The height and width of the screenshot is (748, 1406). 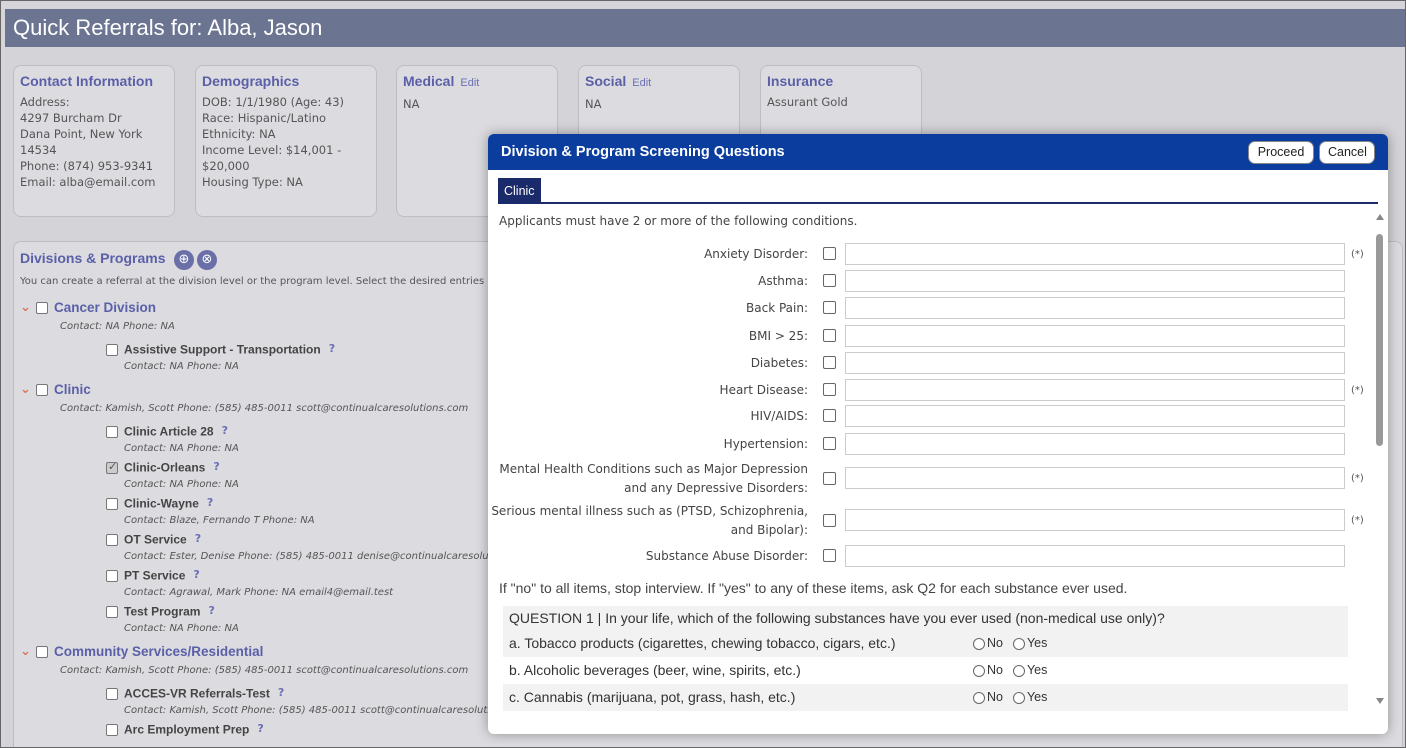 I want to click on insurance-value: Assurant Gold, so click(x=807, y=102).